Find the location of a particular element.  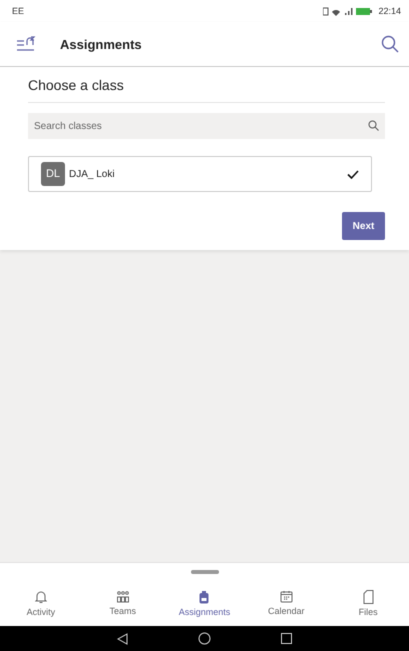

people-icon is located at coordinates (123, 596).